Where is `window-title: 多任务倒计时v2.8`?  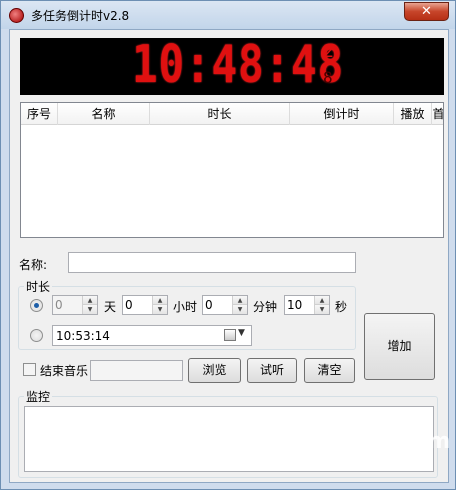
window-title: 多任务倒计时v2.8 is located at coordinates (80, 16).